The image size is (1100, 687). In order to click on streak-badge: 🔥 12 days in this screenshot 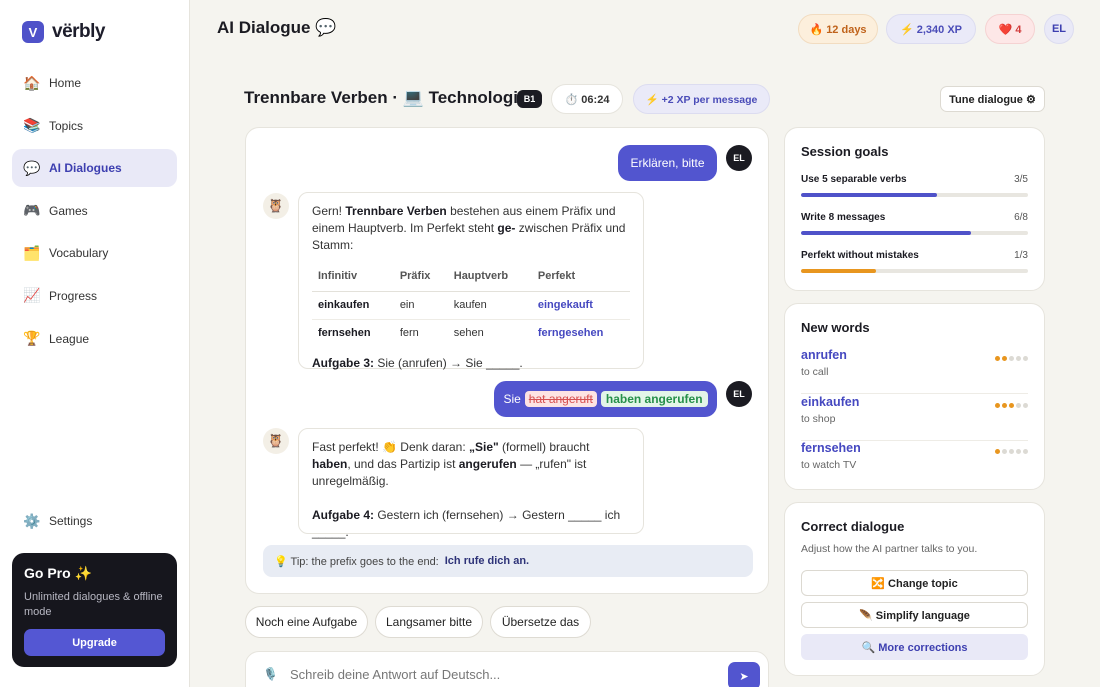, I will do `click(838, 29)`.